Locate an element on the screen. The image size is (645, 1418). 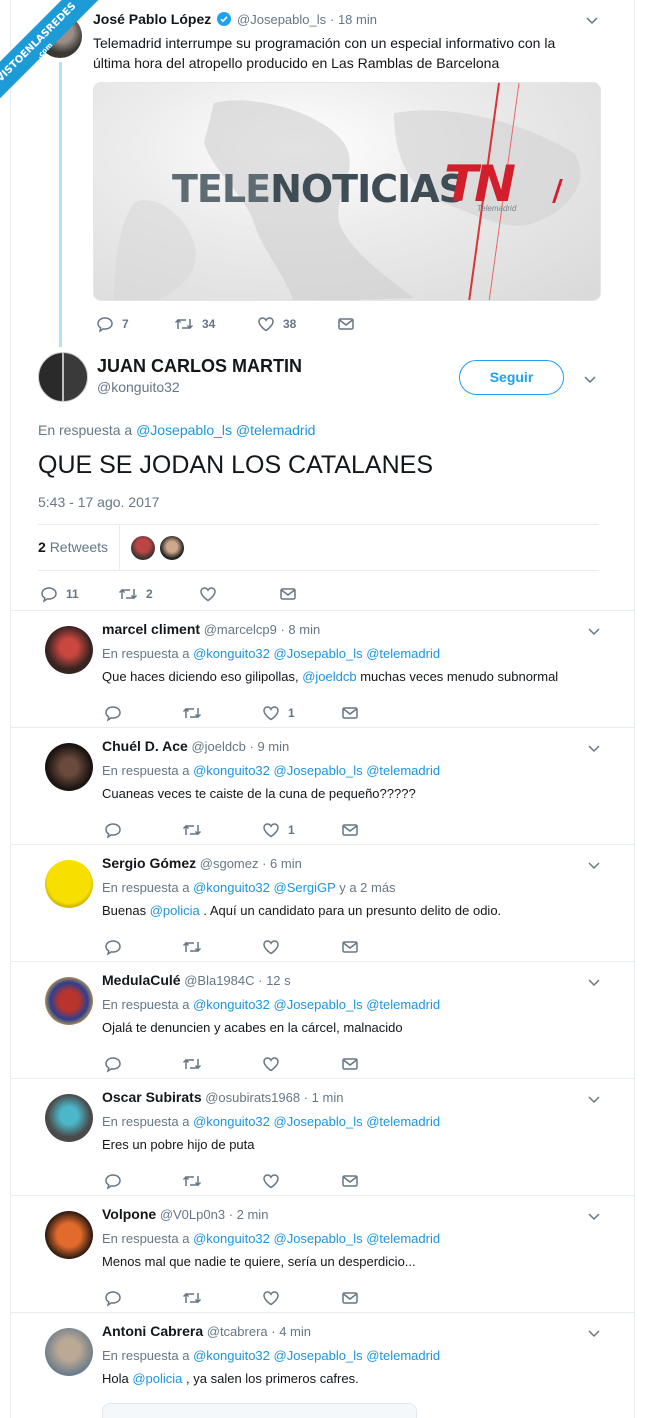
reply-extra: y a 2 más is located at coordinates (365, 887).